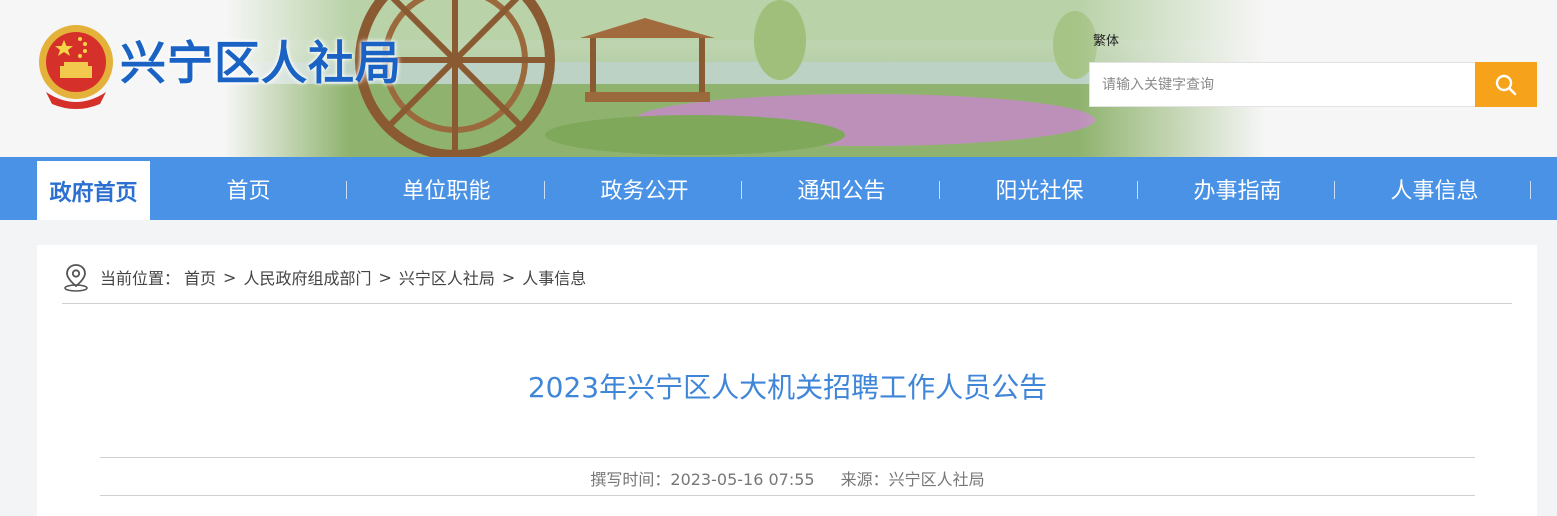  I want to click on nav-item-home: 首页, so click(248, 188).